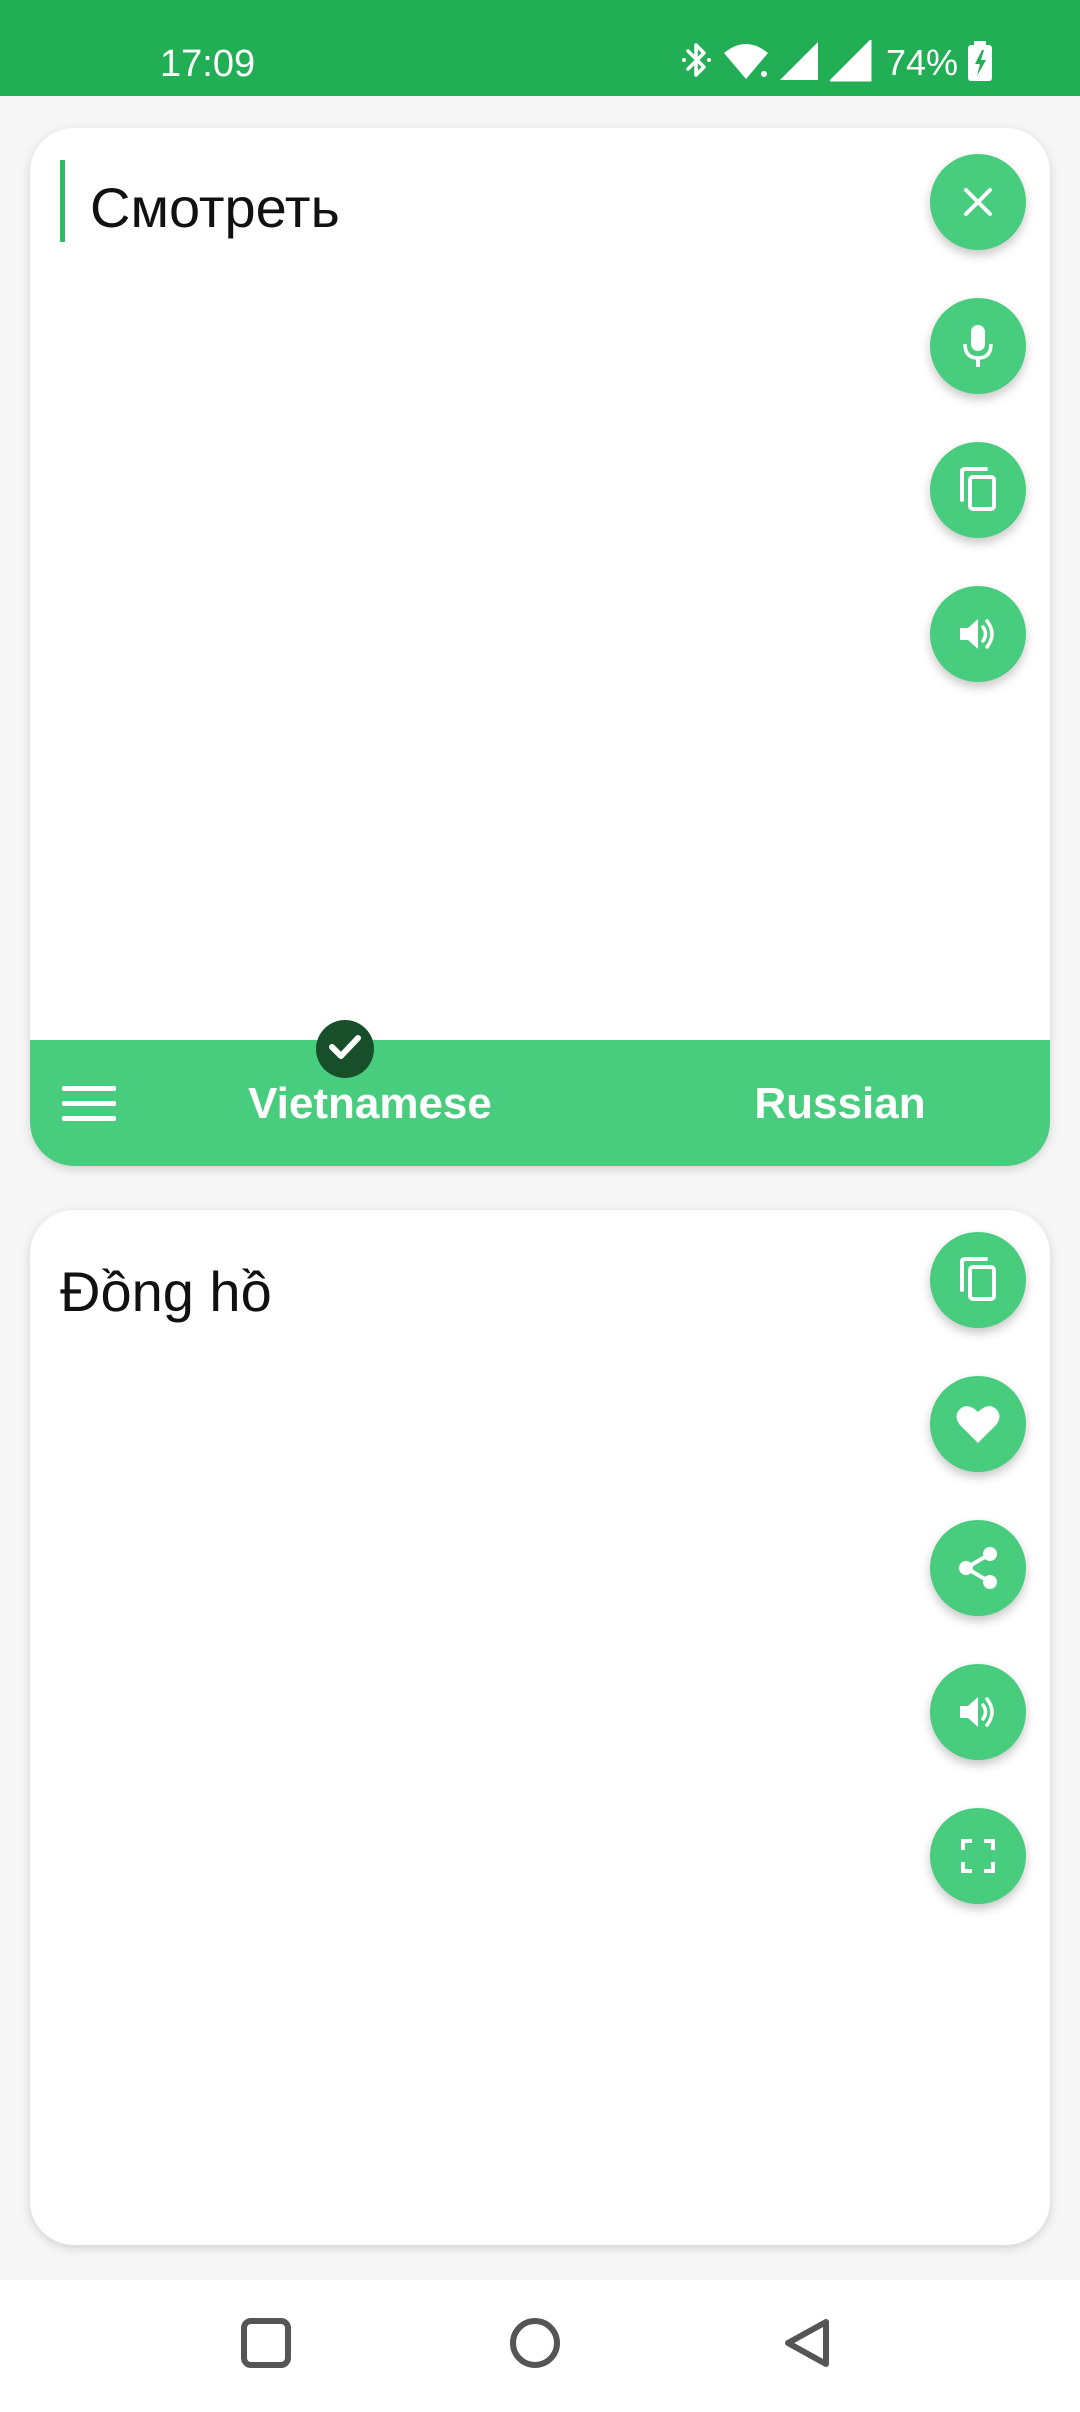  I want to click on status-bar: 17:09 74%, so click(540, 48).